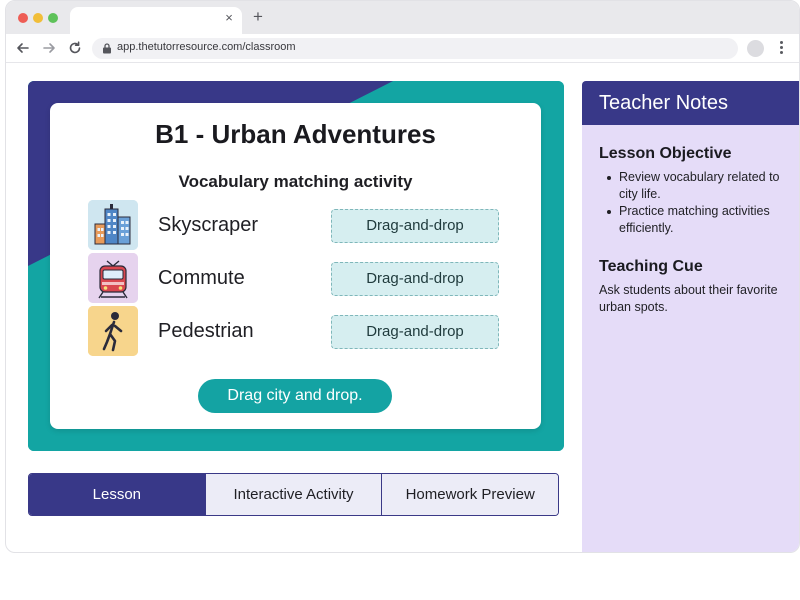 Image resolution: width=800 pixels, height=600 pixels. Describe the element at coordinates (38, 18) in the screenshot. I see `minimize-window-button` at that location.